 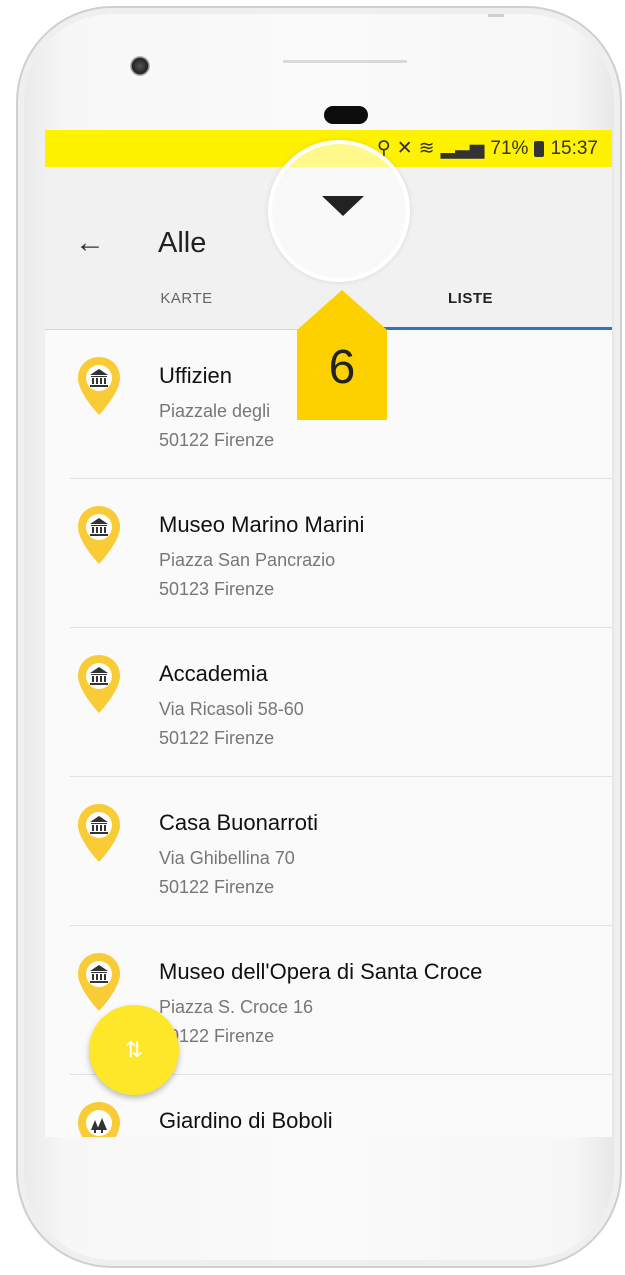 I want to click on place-address-line1: Via Ghibellina 70, so click(x=227, y=858).